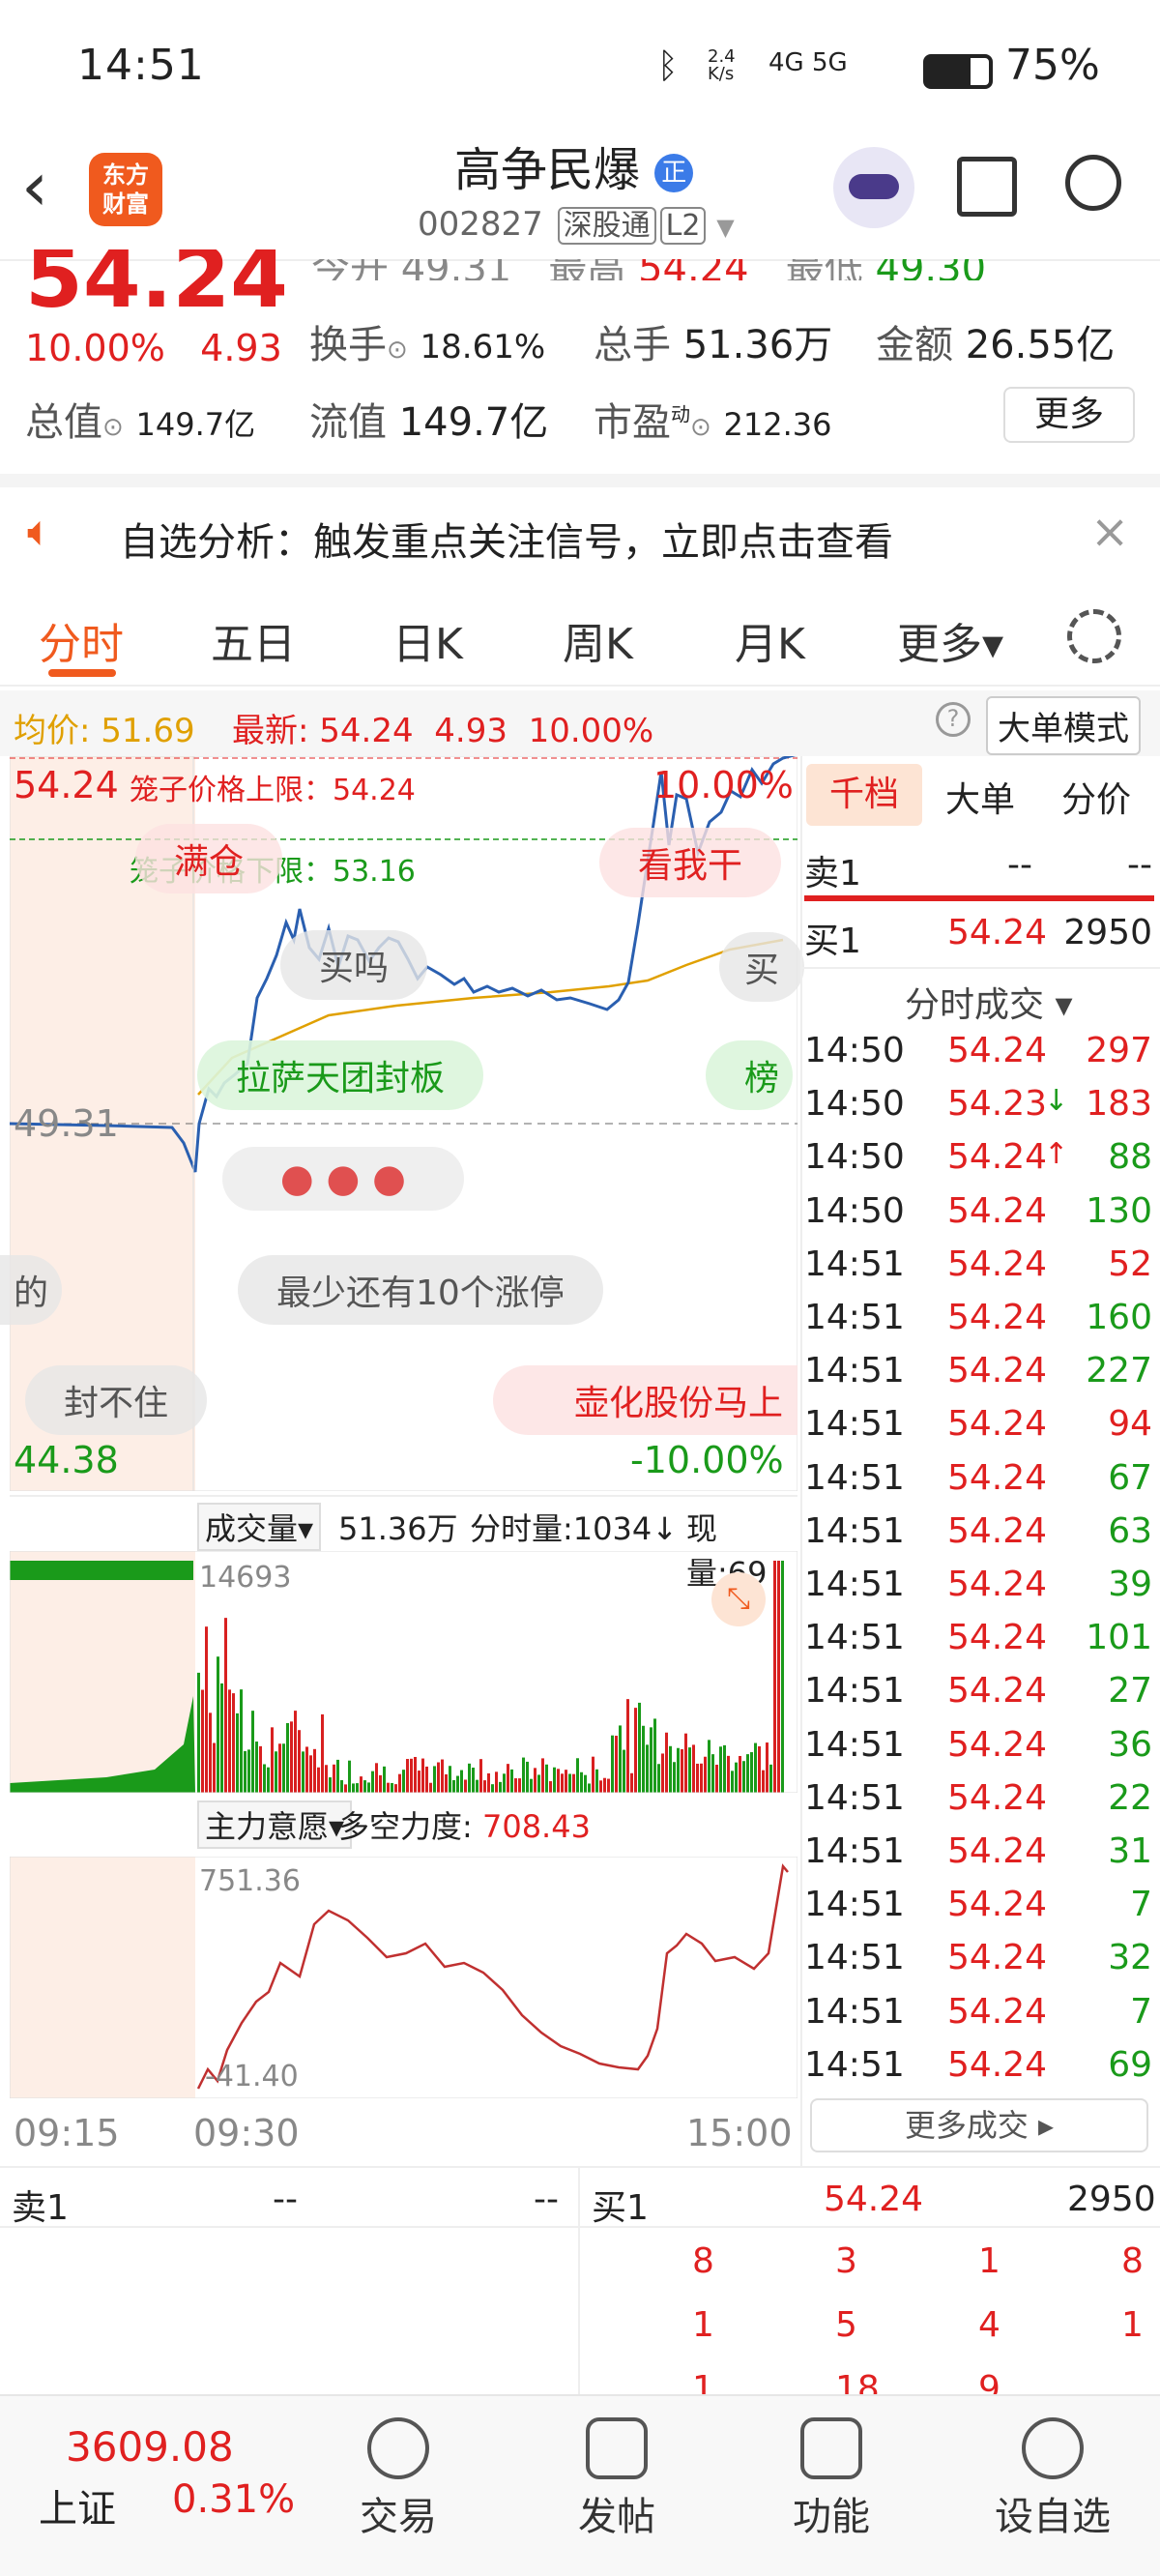 The height and width of the screenshot is (2576, 1160). Describe the element at coordinates (404, 1977) in the screenshot. I see `force-chart` at that location.